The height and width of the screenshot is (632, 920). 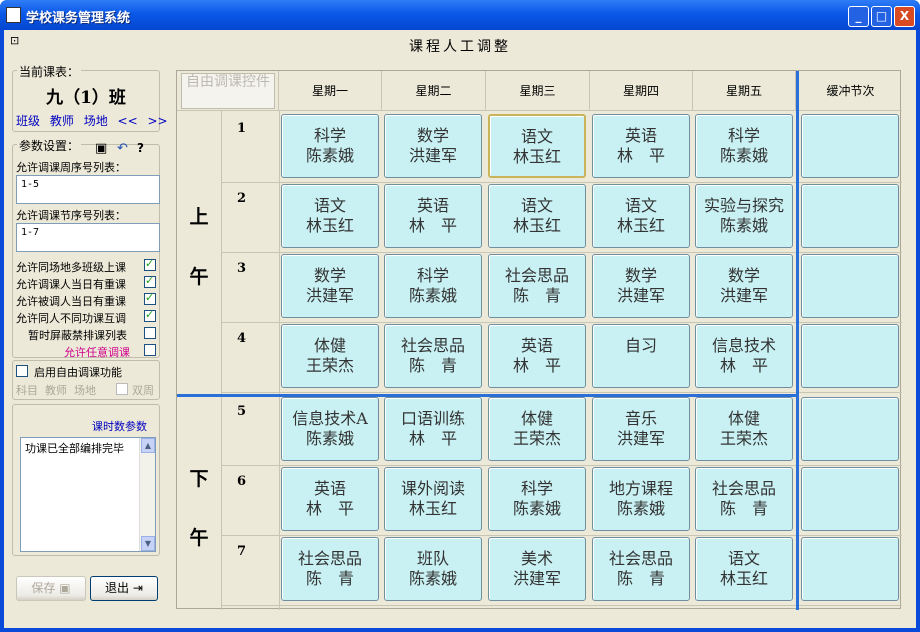 I want to click on hours-textarea: 功课已全部编排完毕 ▲ ▼, so click(x=88, y=494).